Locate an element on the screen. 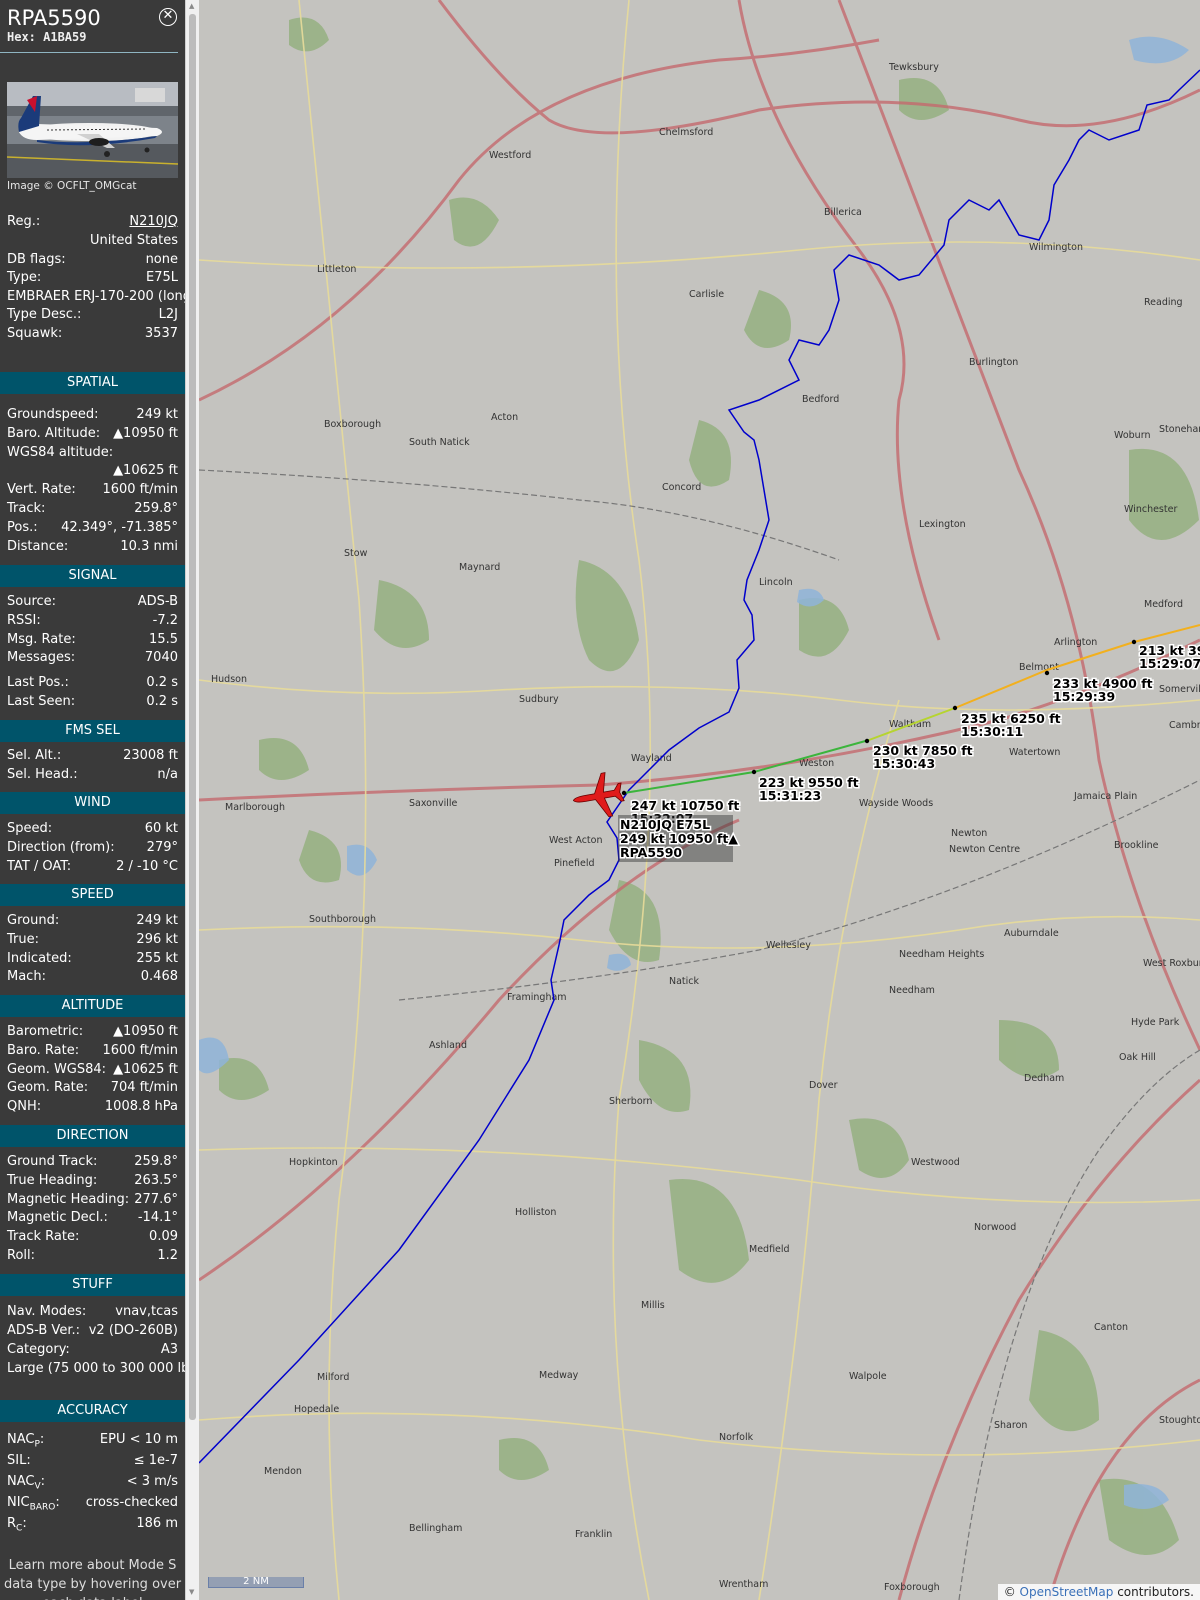 The image size is (1200, 1600). true-heading-row: True Heading: 263.5° is located at coordinates (92, 1181).